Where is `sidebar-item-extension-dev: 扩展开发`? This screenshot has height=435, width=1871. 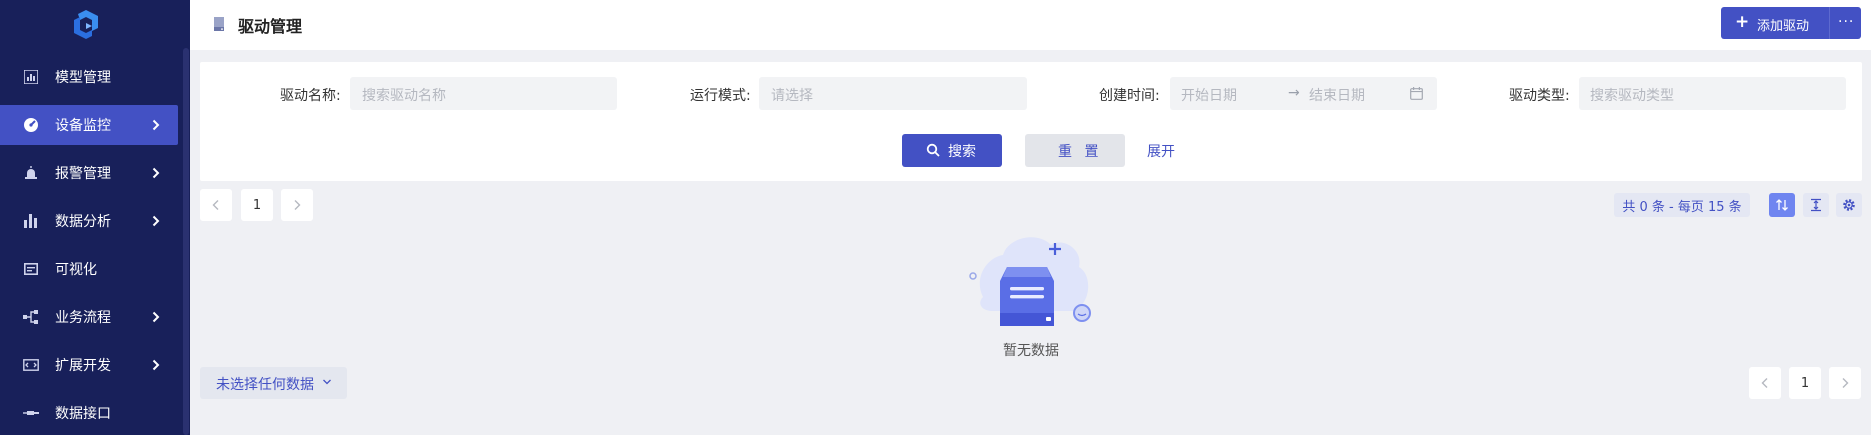 sidebar-item-extension-dev: 扩展开发 is located at coordinates (89, 365).